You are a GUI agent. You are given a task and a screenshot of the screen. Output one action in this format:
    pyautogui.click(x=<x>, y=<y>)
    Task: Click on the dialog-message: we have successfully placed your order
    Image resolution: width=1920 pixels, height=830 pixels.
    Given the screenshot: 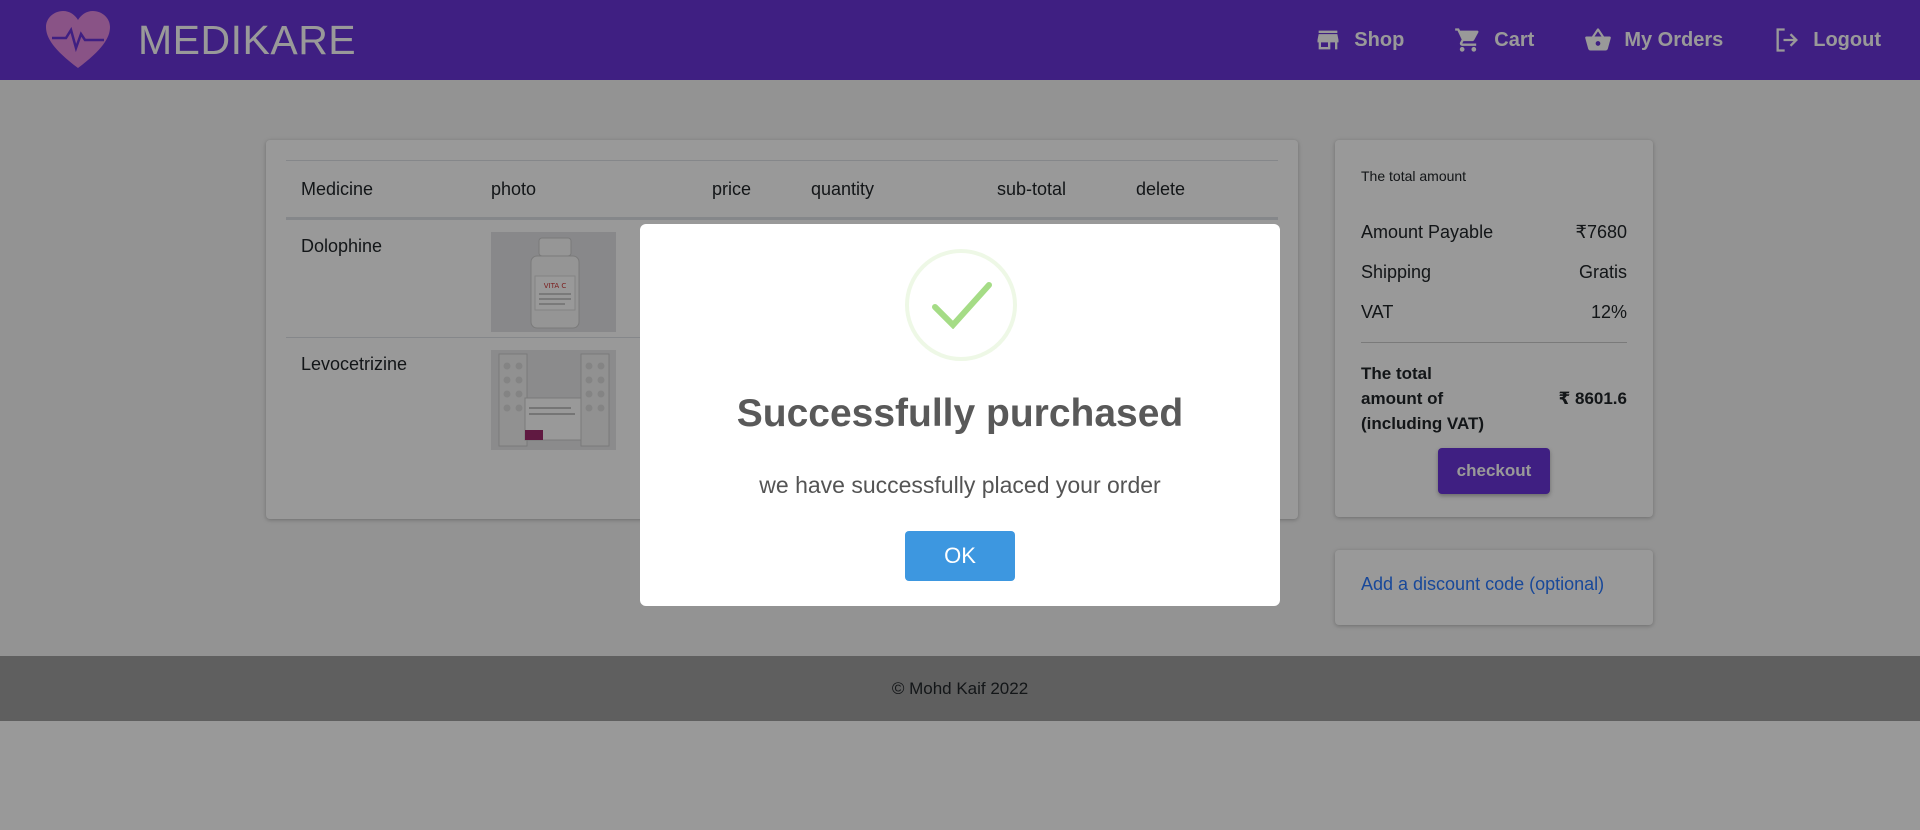 What is the action you would take?
    pyautogui.click(x=960, y=485)
    